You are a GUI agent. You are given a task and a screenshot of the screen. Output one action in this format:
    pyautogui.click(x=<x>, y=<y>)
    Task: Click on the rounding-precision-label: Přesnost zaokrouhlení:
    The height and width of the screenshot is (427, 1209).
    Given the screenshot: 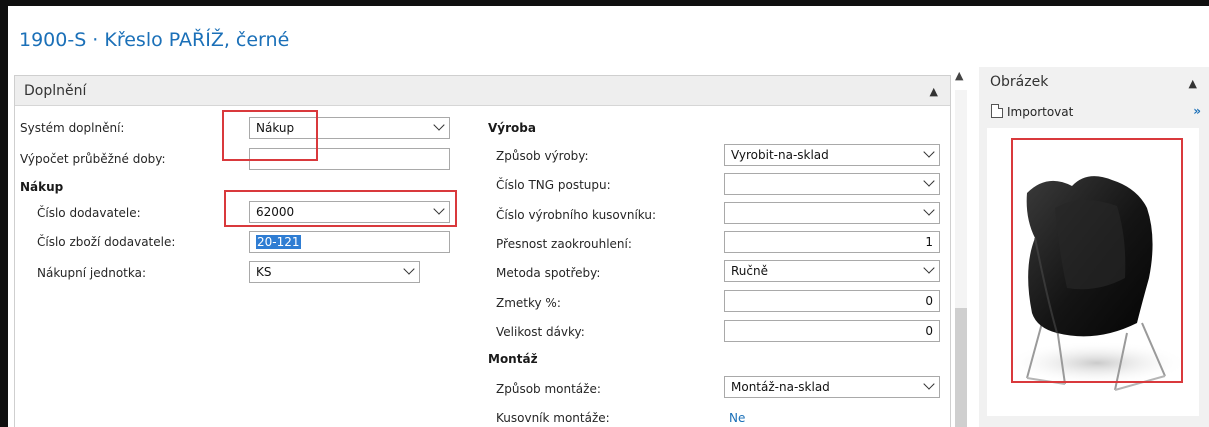 What is the action you would take?
    pyautogui.click(x=564, y=244)
    